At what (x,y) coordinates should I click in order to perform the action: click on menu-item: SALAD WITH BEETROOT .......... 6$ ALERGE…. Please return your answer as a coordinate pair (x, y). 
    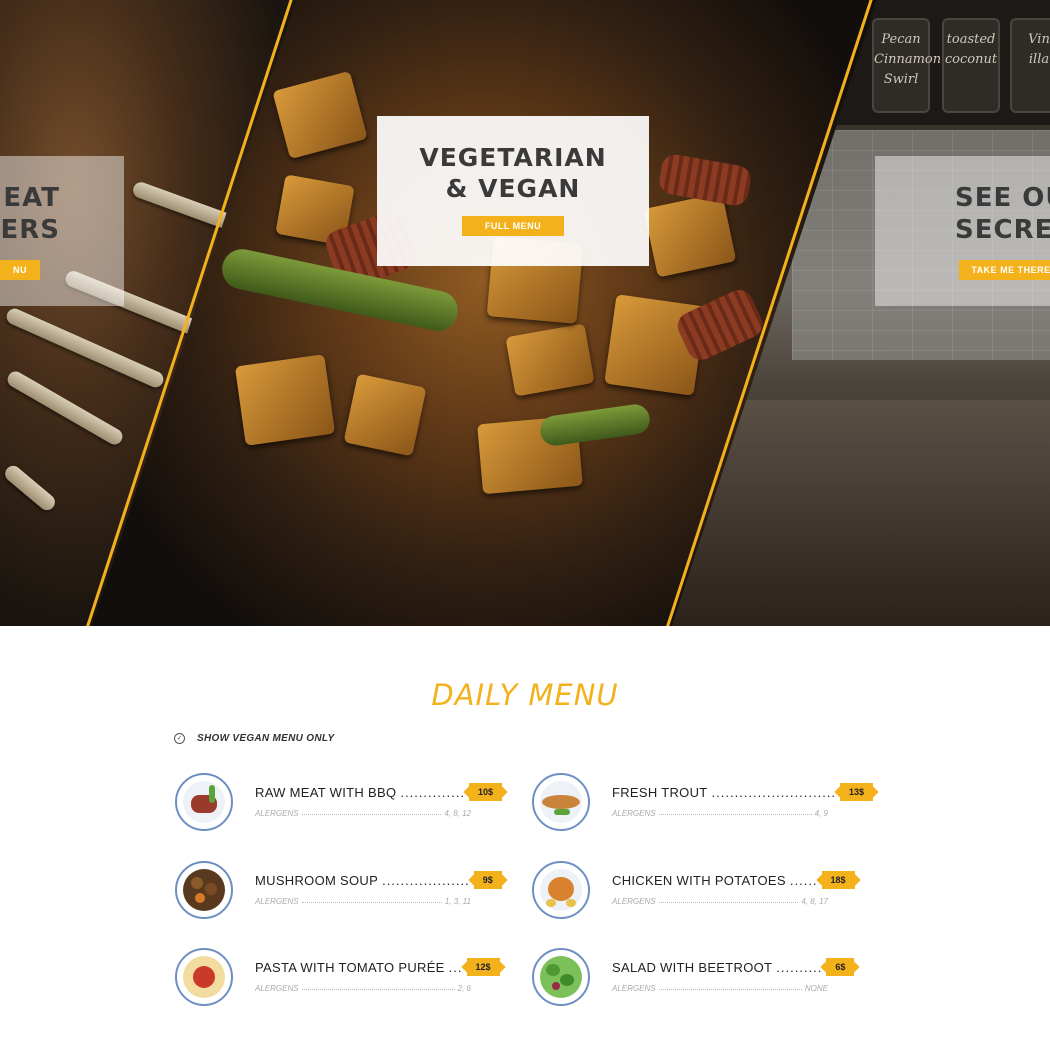
    Looking at the image, I should click on (693, 978).